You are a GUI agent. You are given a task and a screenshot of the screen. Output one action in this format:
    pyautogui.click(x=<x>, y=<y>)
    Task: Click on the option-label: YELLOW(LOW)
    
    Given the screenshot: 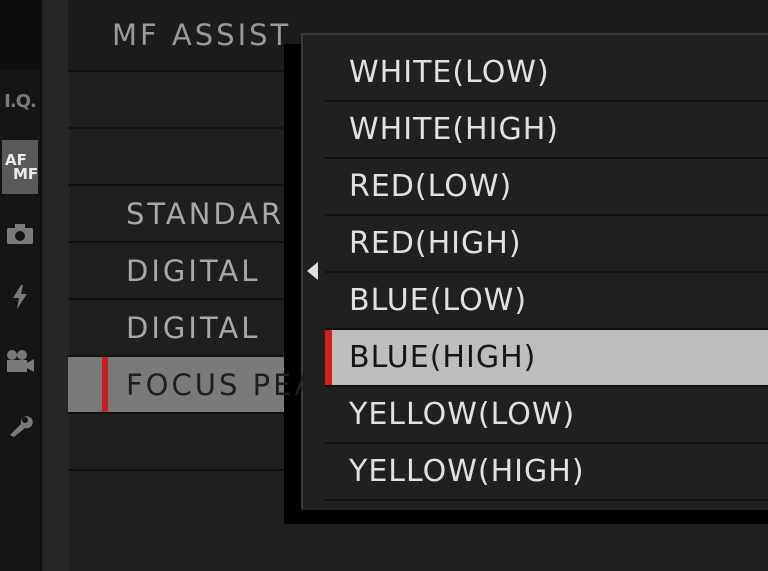 What is the action you would take?
    pyautogui.click(x=462, y=414)
    